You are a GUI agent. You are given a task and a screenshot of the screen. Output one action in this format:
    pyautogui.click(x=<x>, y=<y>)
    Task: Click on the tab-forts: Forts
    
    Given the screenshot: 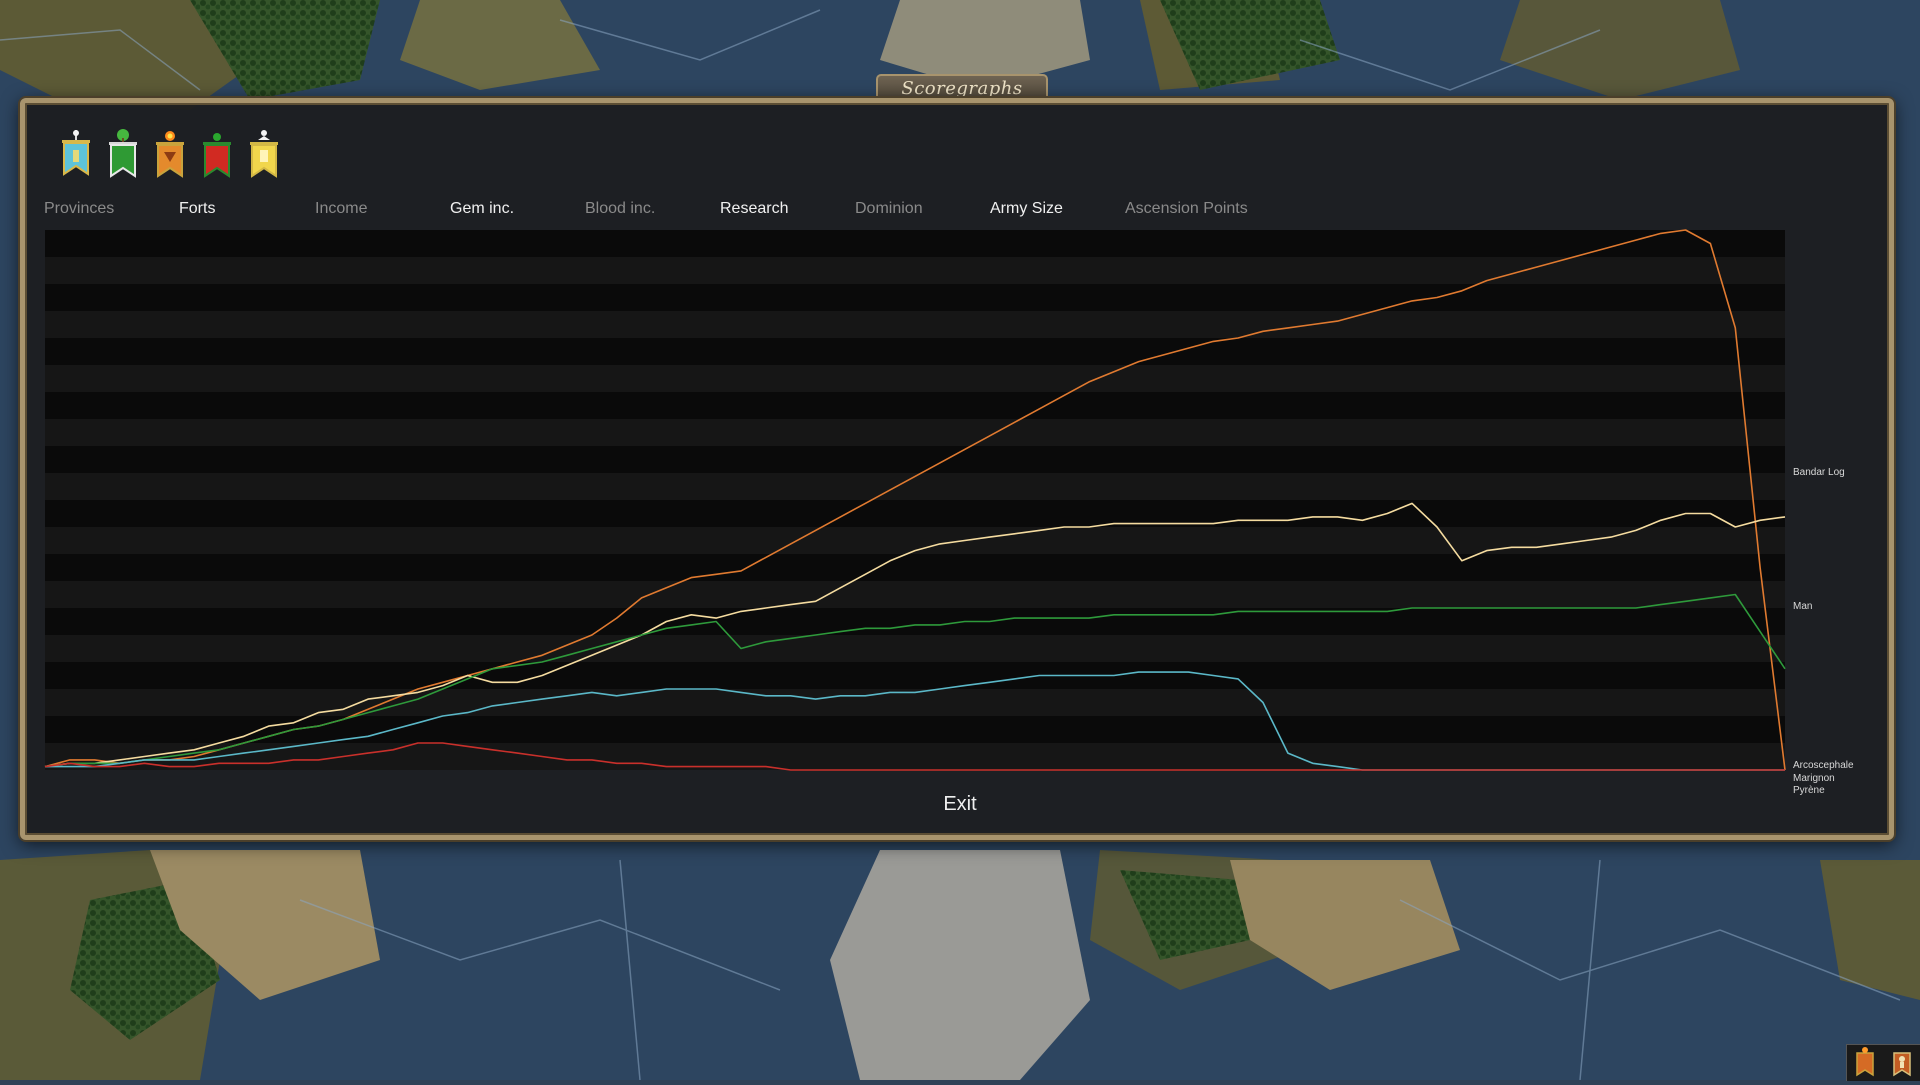 What is the action you would take?
    pyautogui.click(x=197, y=209)
    